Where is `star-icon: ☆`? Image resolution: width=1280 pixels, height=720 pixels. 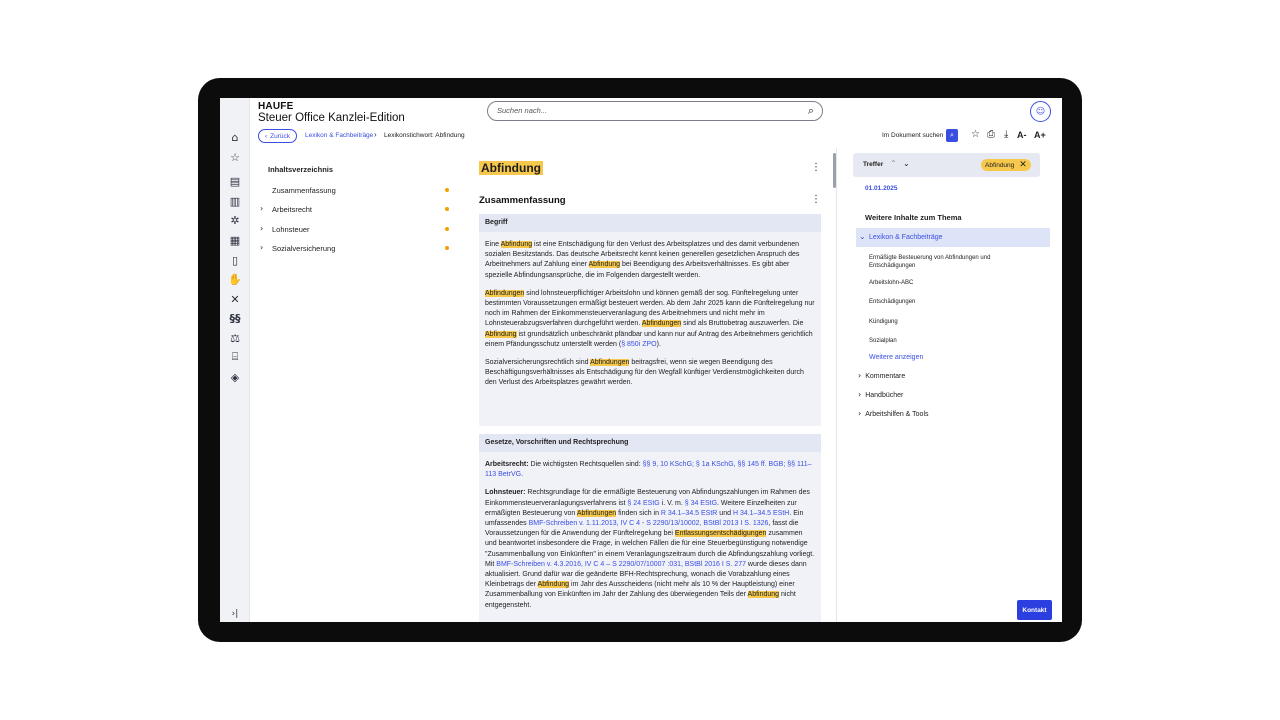 star-icon: ☆ is located at coordinates (235, 157).